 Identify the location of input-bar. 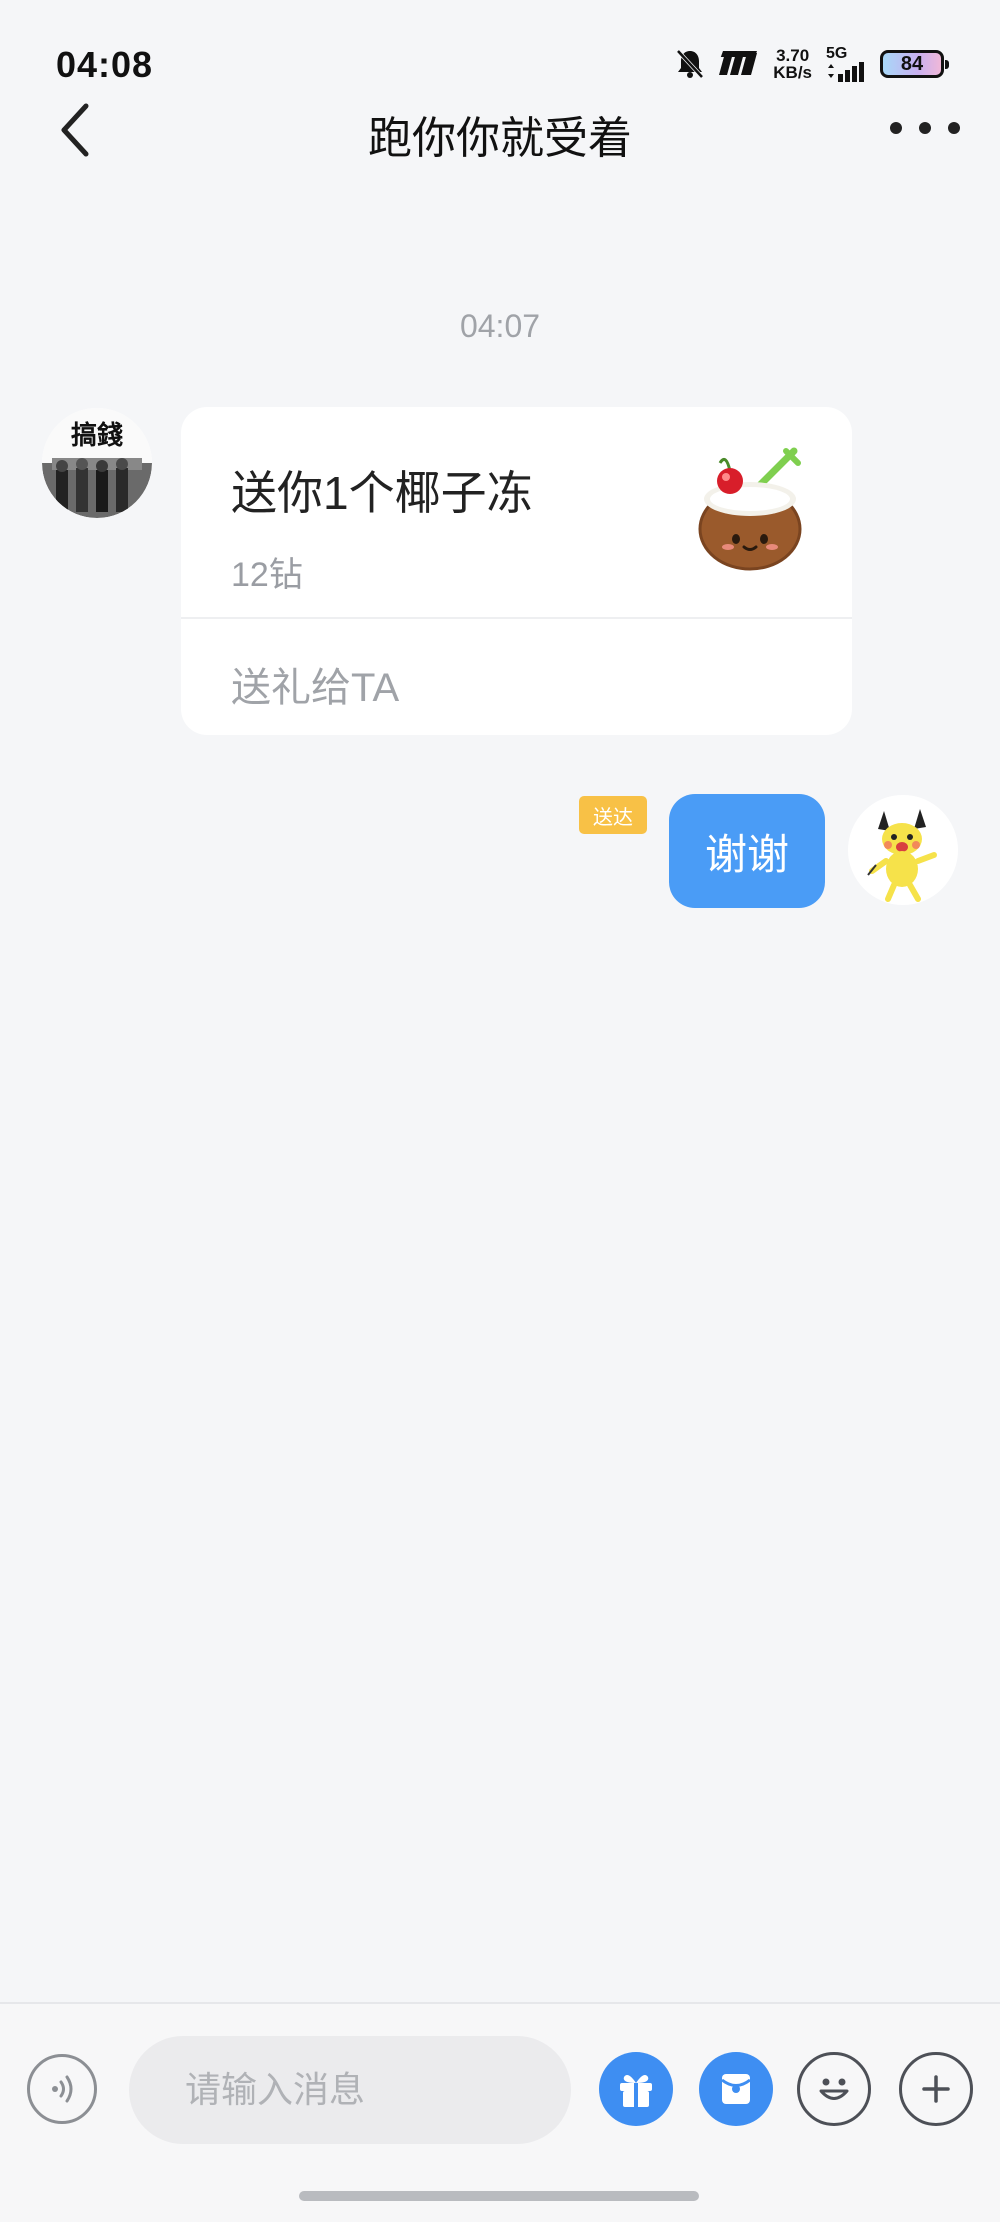
(500, 2112).